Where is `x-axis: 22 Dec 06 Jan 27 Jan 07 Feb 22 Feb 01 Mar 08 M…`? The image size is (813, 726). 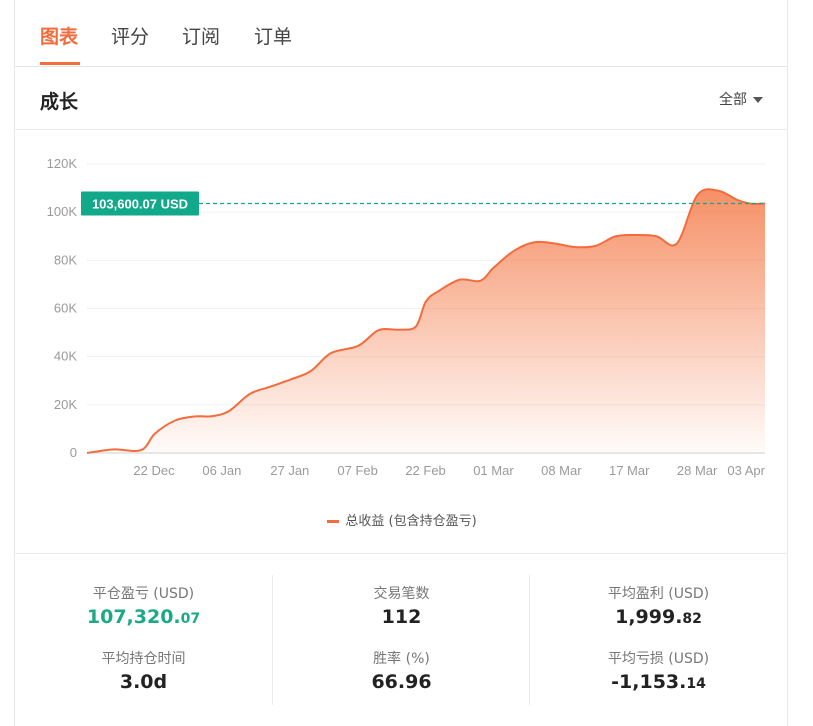
x-axis: 22 Dec 06 Jan 27 Jan 07 Feb 22 Feb 01 Mar 08 M… is located at coordinates (449, 470).